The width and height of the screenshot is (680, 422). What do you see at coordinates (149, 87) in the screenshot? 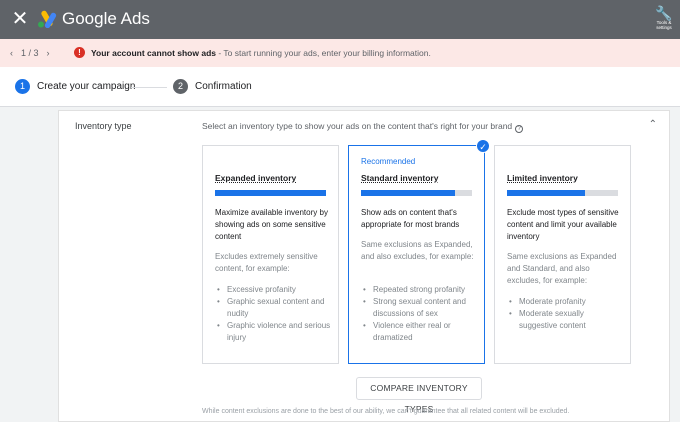
I see `step-connector` at bounding box center [149, 87].